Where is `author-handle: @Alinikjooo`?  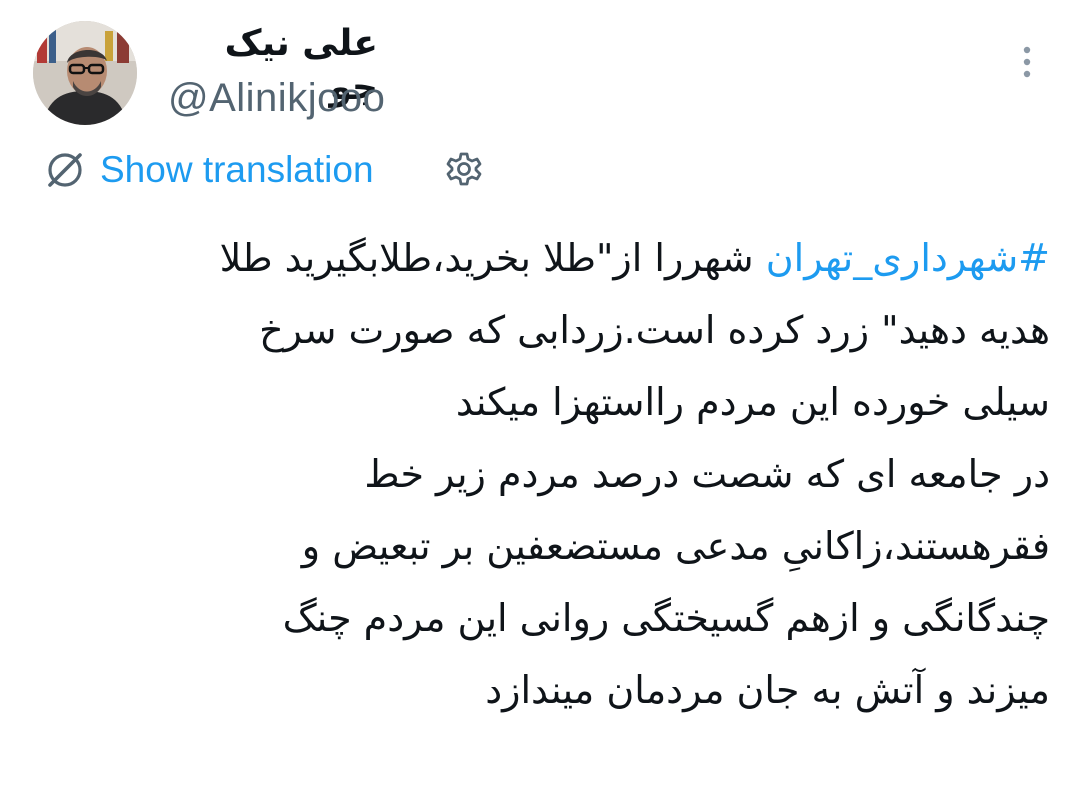 author-handle: @Alinikjooo is located at coordinates (276, 98).